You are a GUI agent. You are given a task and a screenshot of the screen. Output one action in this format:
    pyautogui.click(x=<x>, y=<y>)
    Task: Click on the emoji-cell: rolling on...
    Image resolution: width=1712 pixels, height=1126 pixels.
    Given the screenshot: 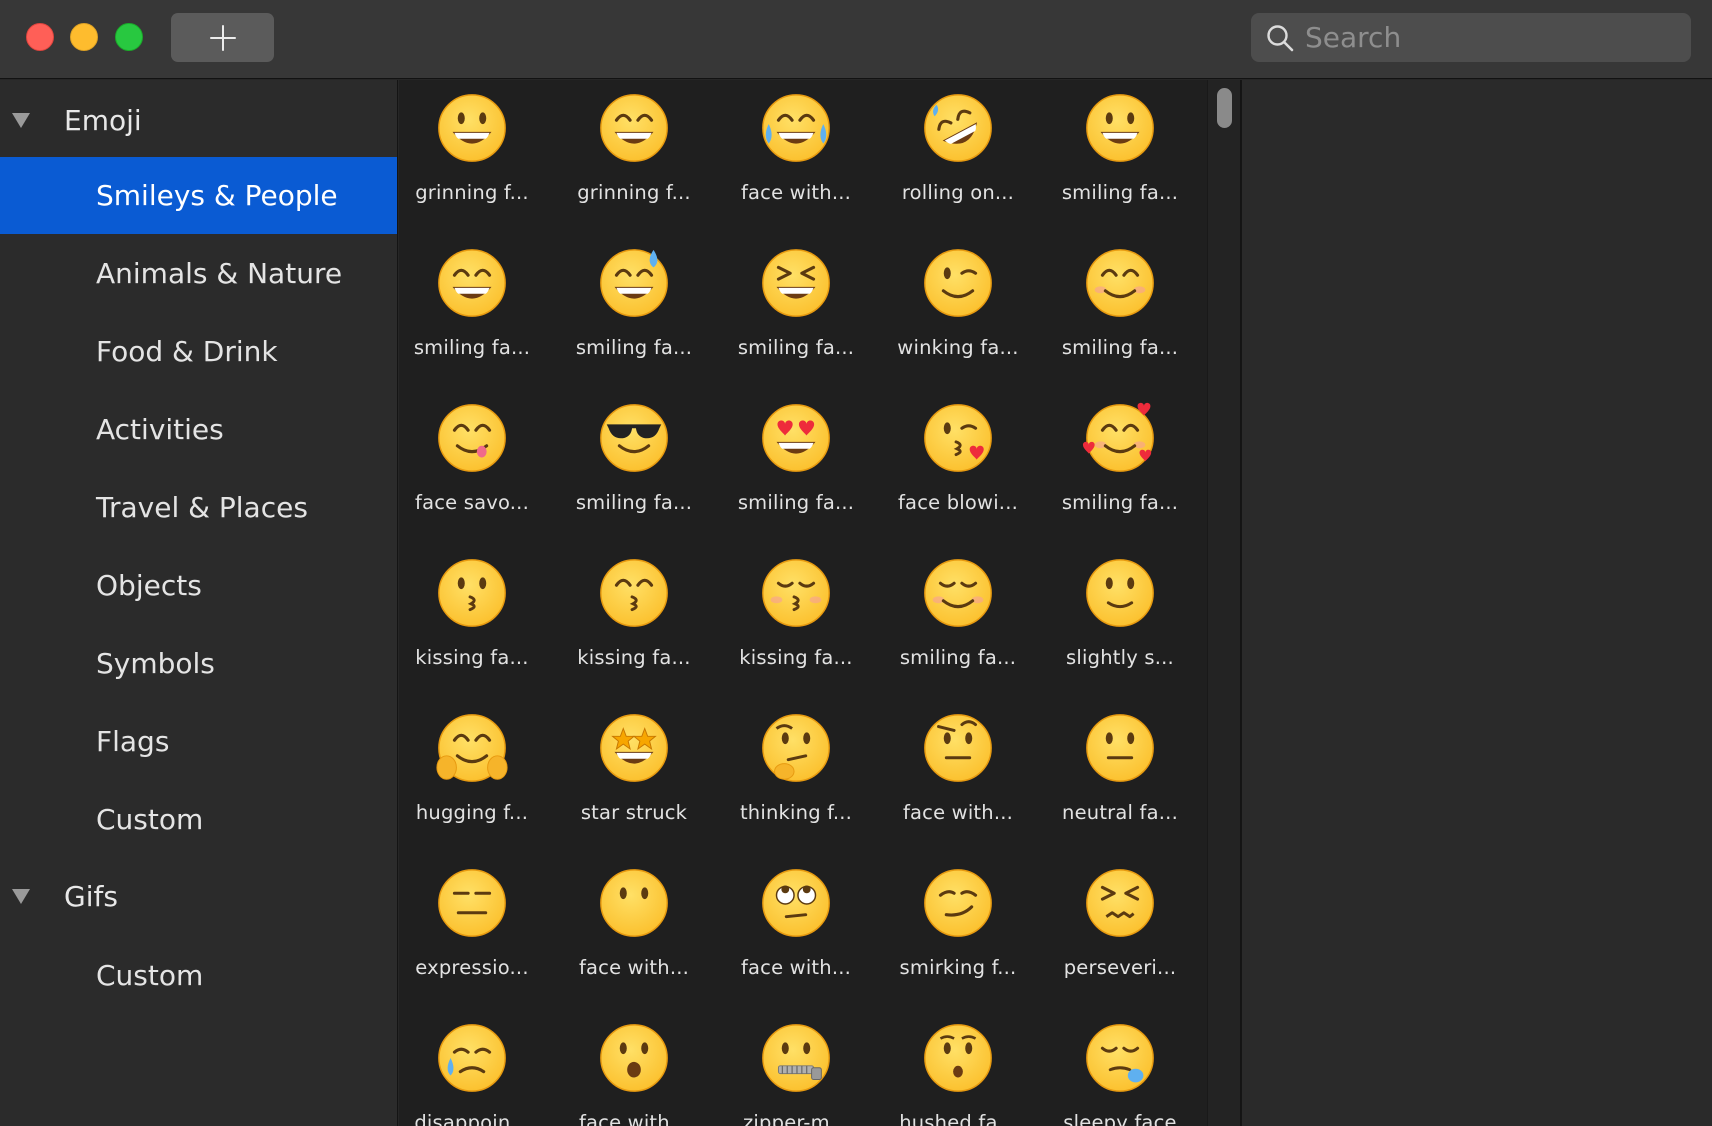 What is the action you would take?
    pyautogui.click(x=958, y=162)
    